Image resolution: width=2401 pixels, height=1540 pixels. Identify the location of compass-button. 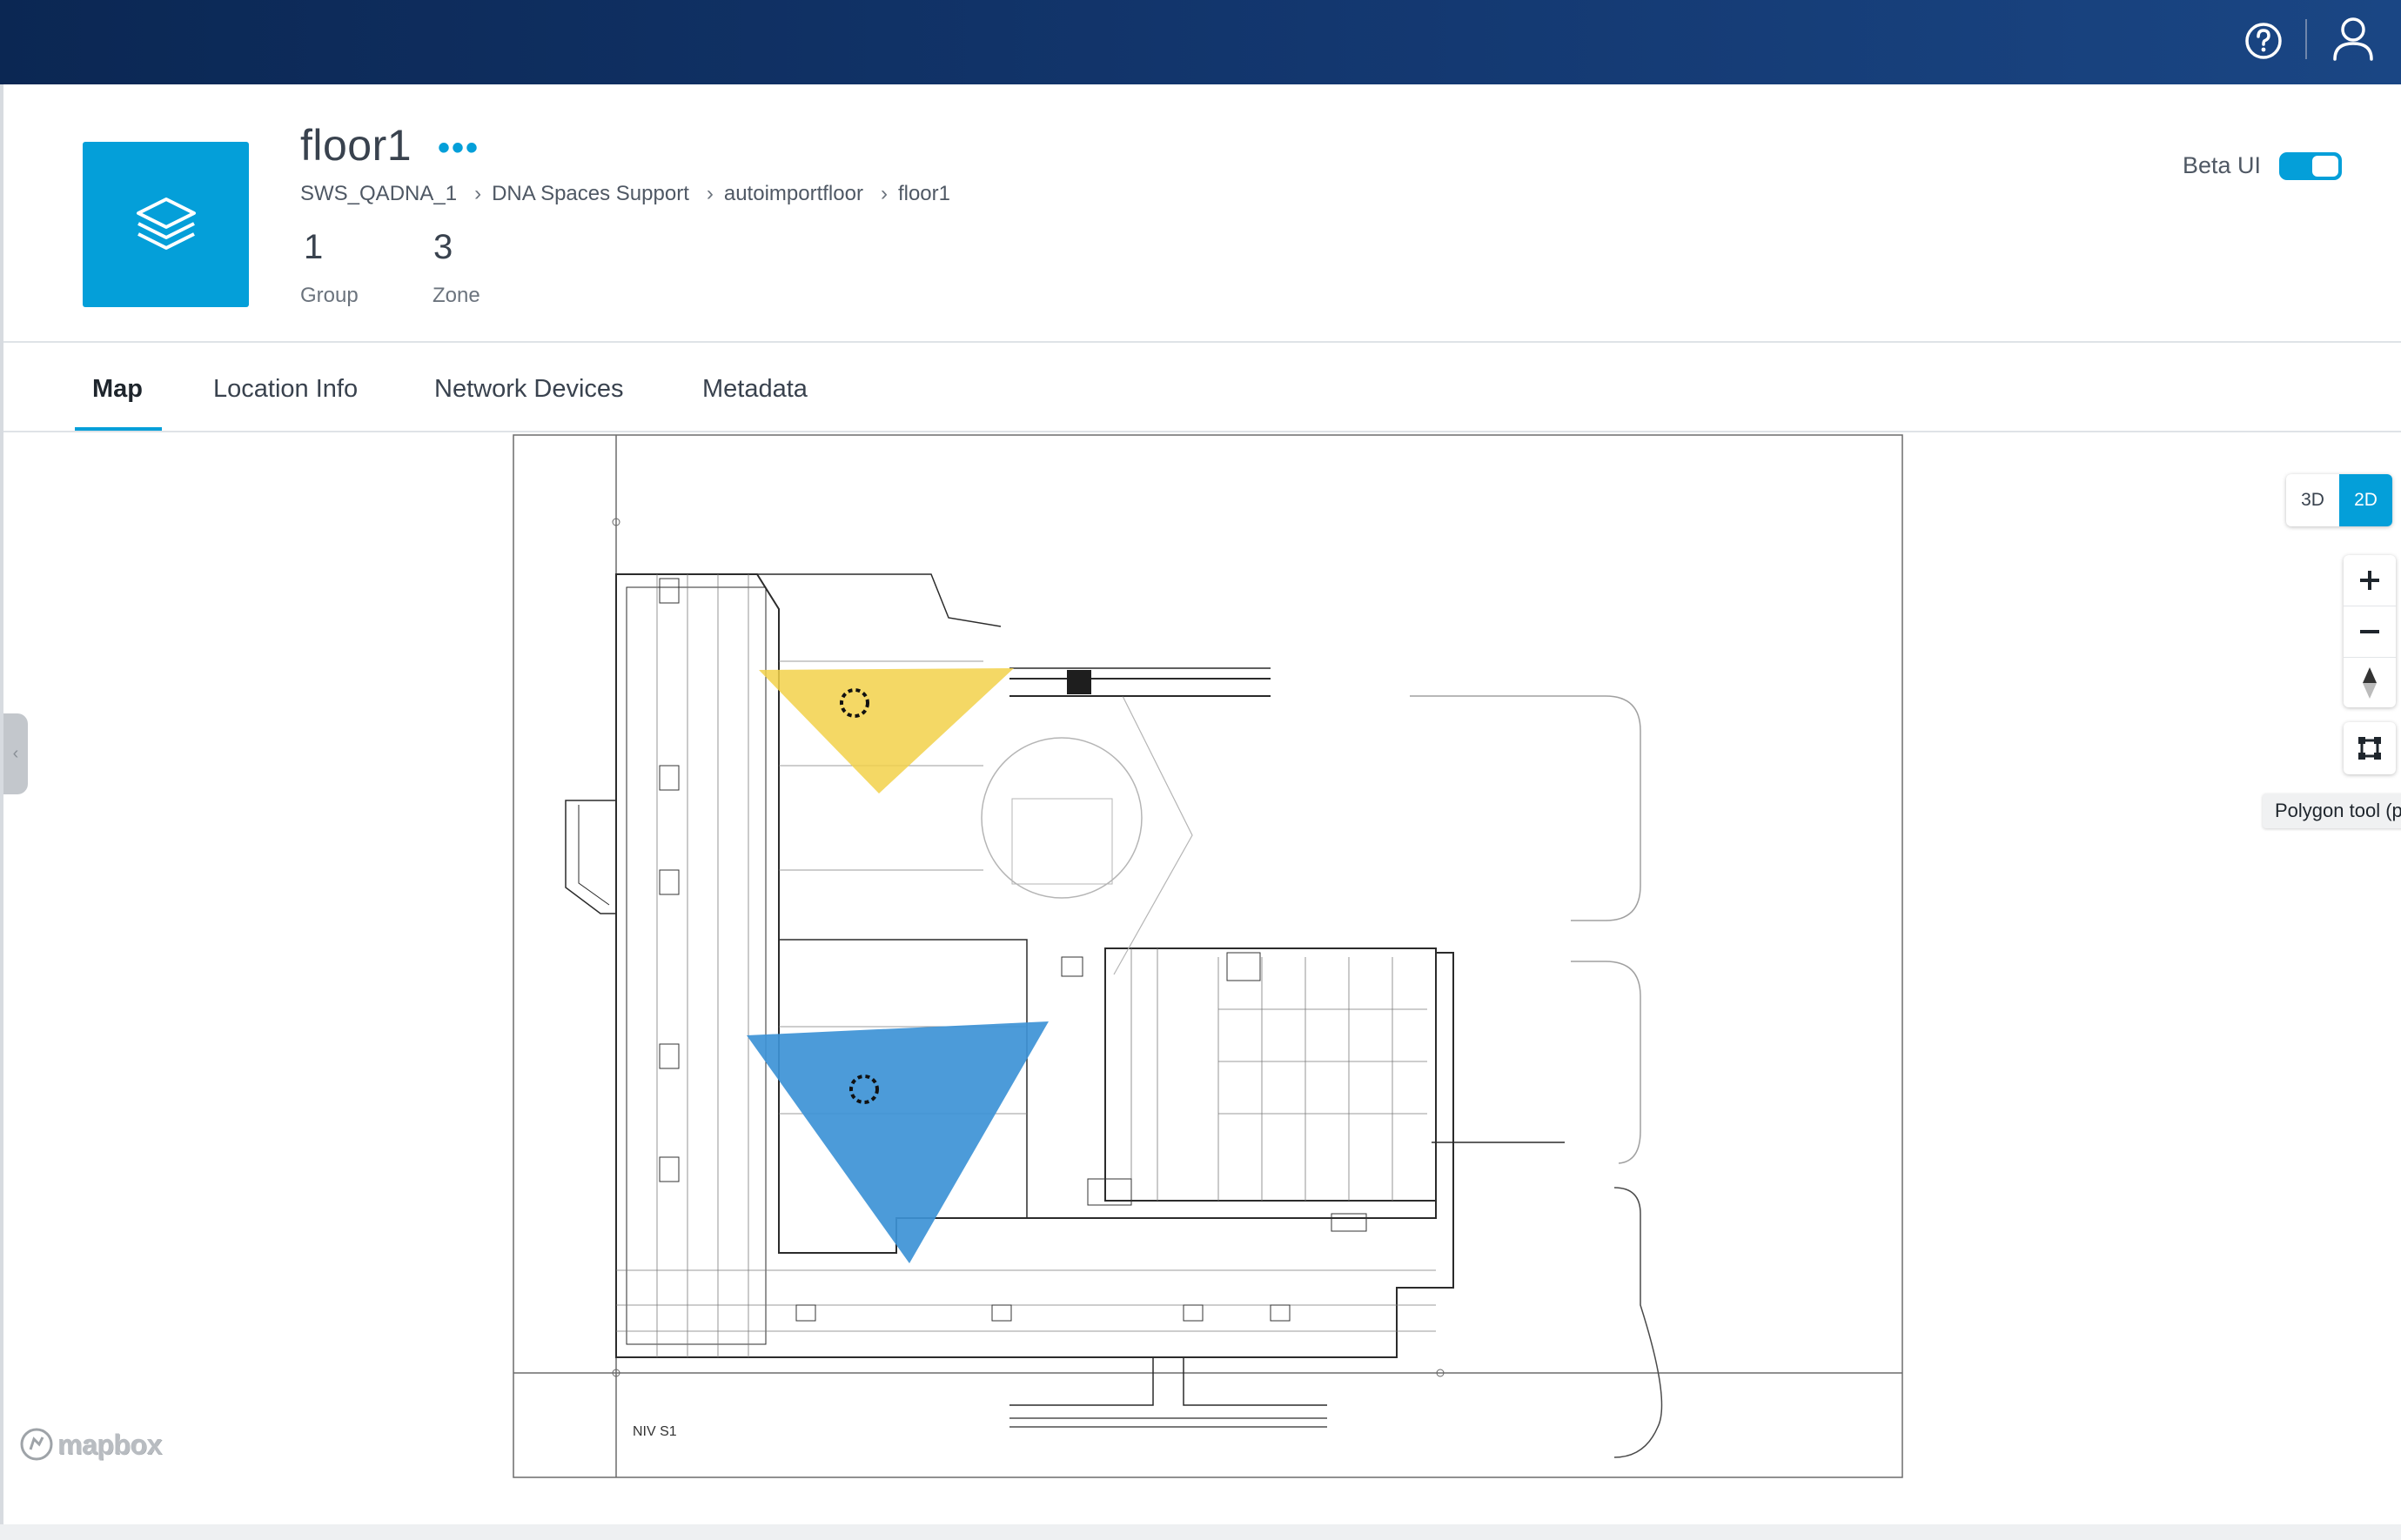
(2370, 683).